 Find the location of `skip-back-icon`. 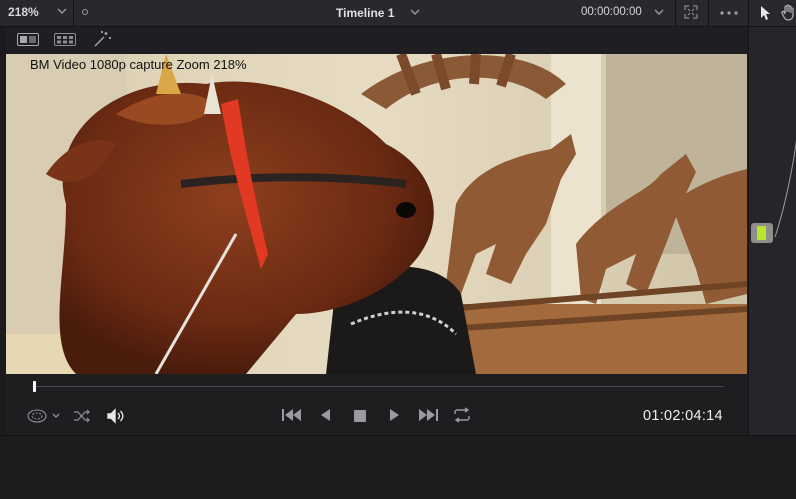

skip-back-icon is located at coordinates (292, 415).